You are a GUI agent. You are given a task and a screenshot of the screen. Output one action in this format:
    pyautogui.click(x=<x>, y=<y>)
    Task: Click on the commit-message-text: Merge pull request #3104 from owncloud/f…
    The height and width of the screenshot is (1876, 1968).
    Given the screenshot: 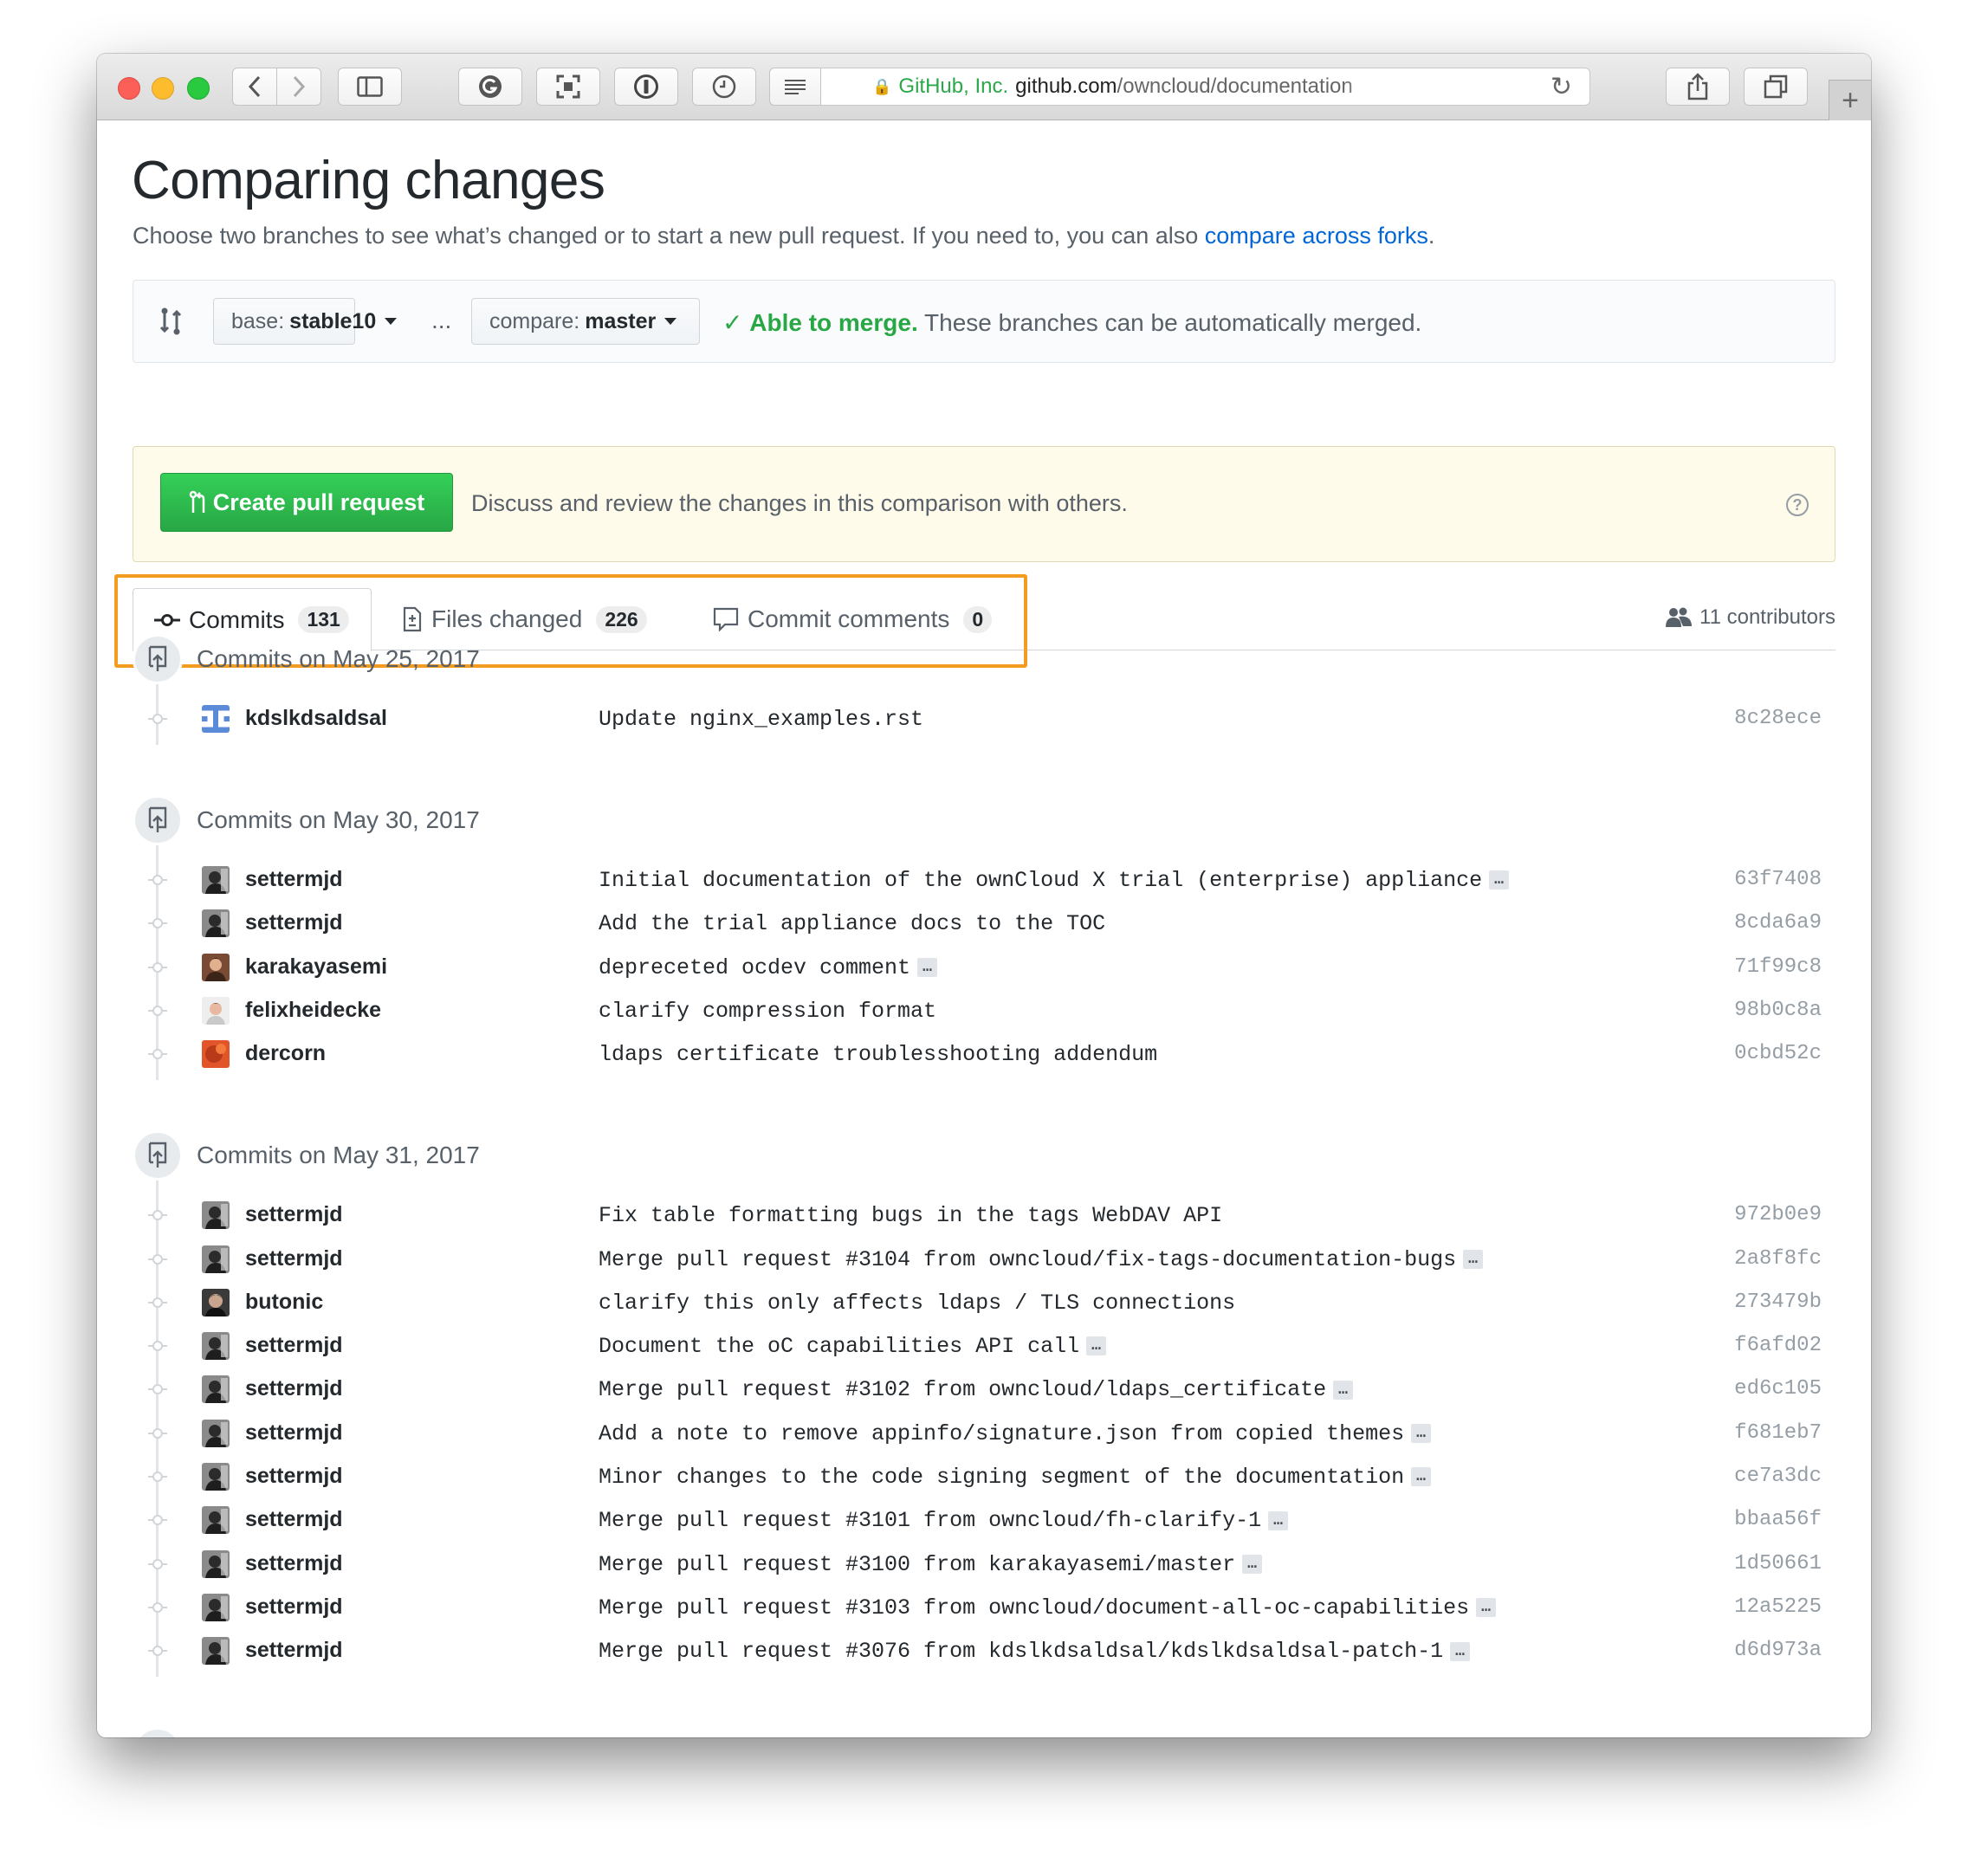 What is the action you would take?
    pyautogui.click(x=1027, y=1259)
    